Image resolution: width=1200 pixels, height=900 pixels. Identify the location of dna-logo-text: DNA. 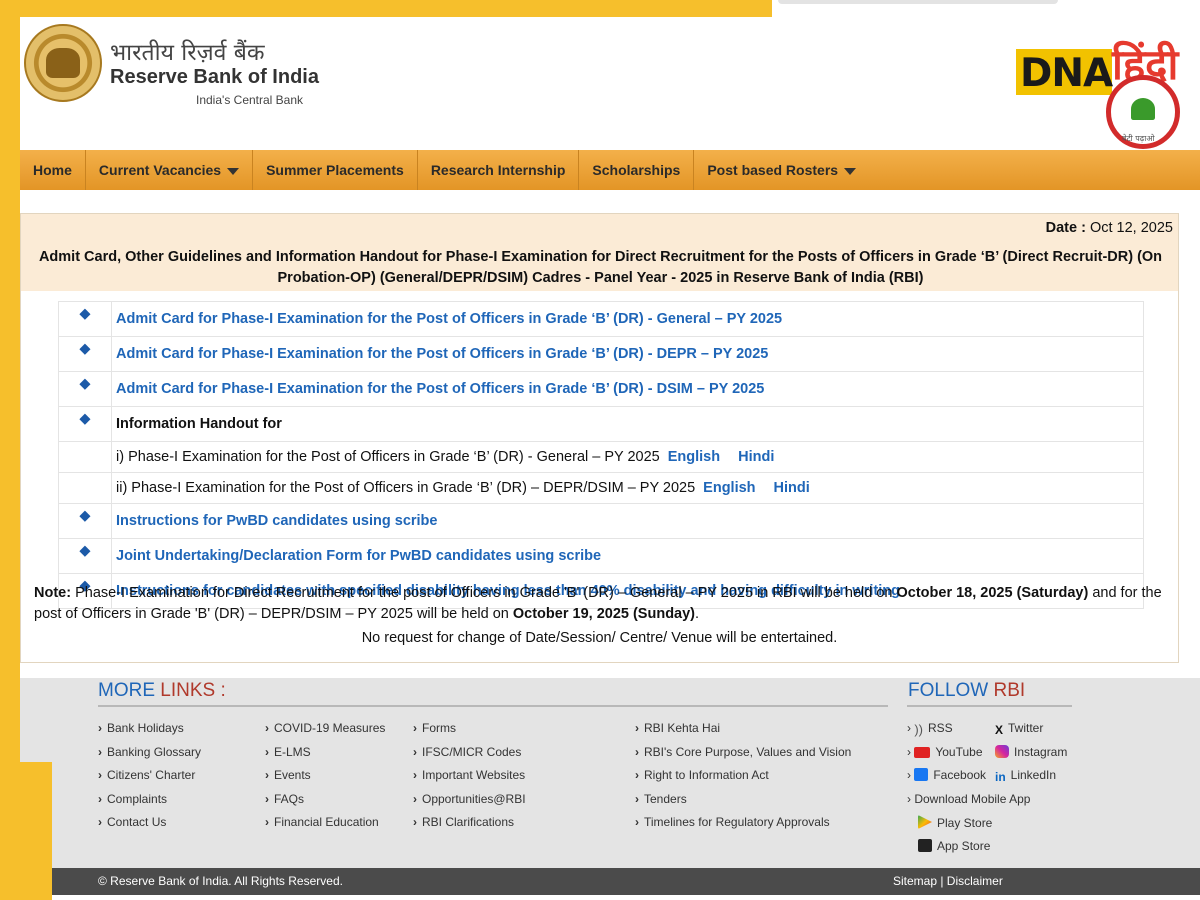
(1066, 73).